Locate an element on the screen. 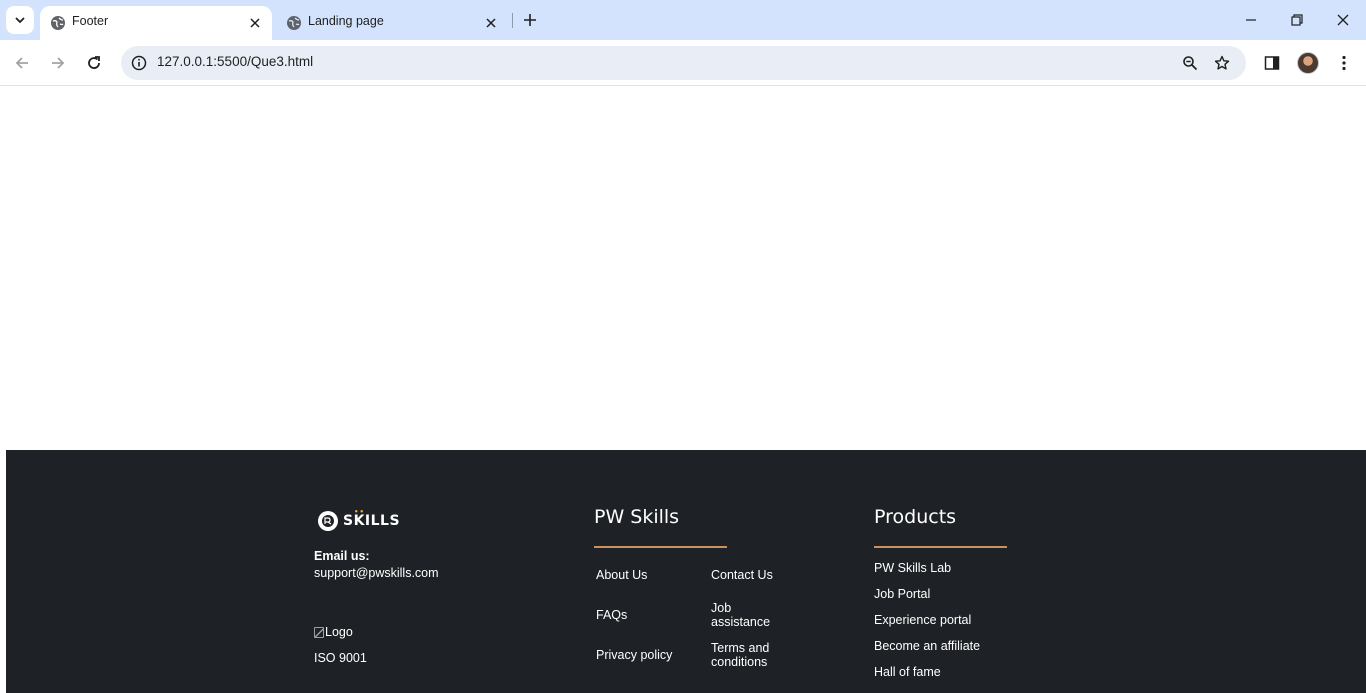  restore-button is located at coordinates (1297, 20).